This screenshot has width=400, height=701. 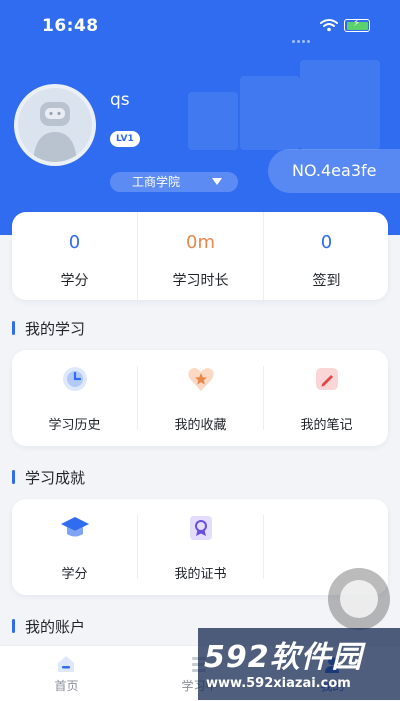 I want to click on stat-value: 0m, so click(x=200, y=242).